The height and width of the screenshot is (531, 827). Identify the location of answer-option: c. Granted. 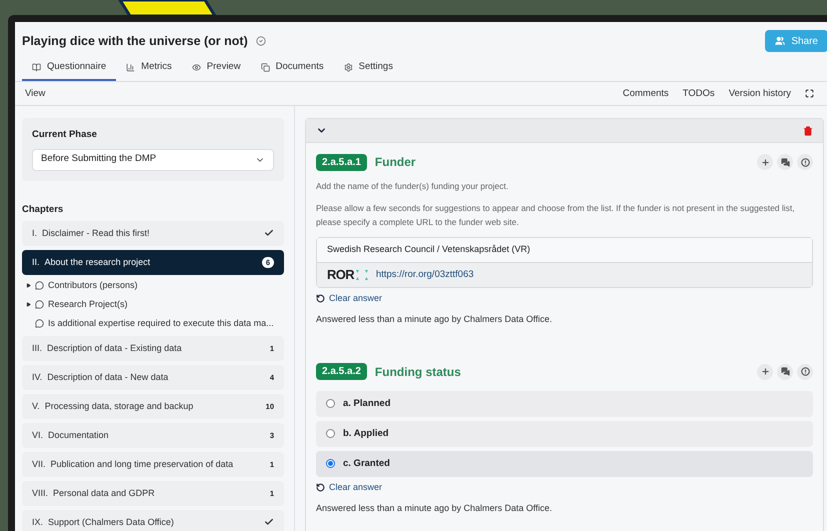
(564, 463).